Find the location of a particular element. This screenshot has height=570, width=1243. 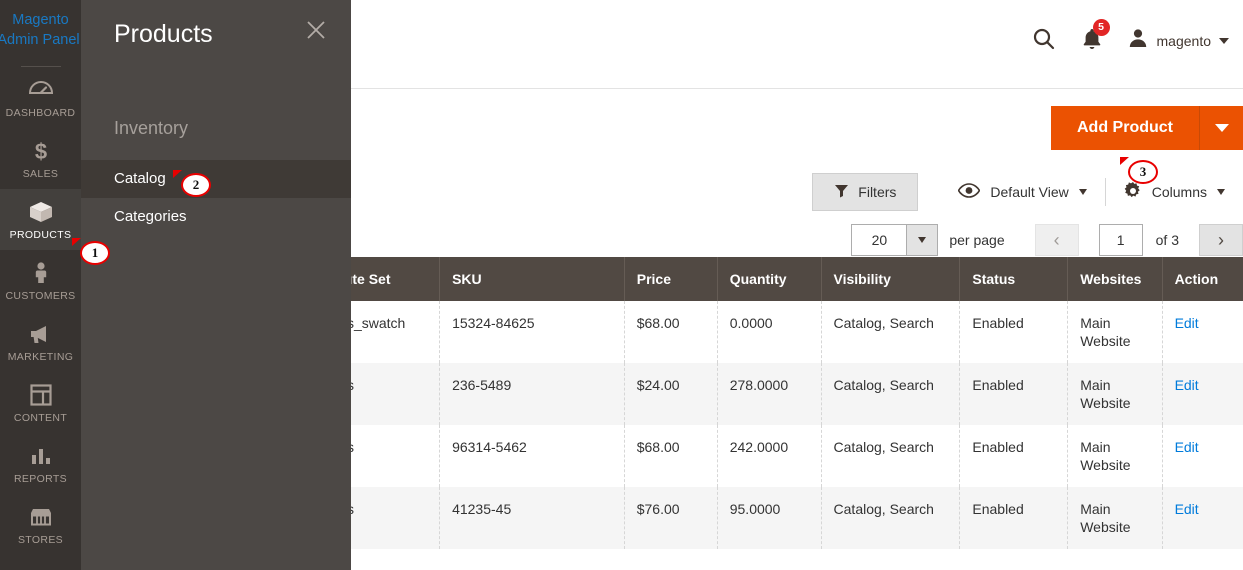

default-view-selector: Default View is located at coordinates (1022, 192).